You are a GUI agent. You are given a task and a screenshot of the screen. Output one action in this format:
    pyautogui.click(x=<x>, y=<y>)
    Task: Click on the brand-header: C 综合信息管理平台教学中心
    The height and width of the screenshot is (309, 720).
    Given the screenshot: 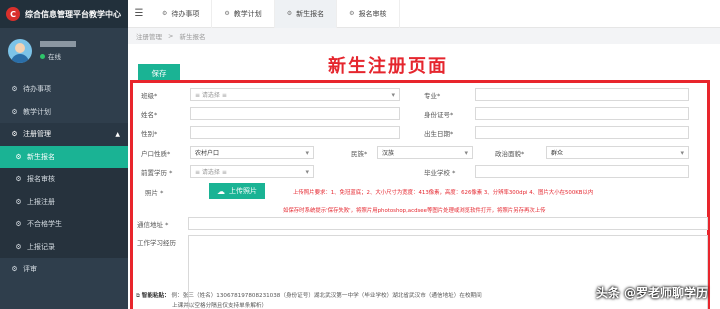 What is the action you would take?
    pyautogui.click(x=64, y=14)
    